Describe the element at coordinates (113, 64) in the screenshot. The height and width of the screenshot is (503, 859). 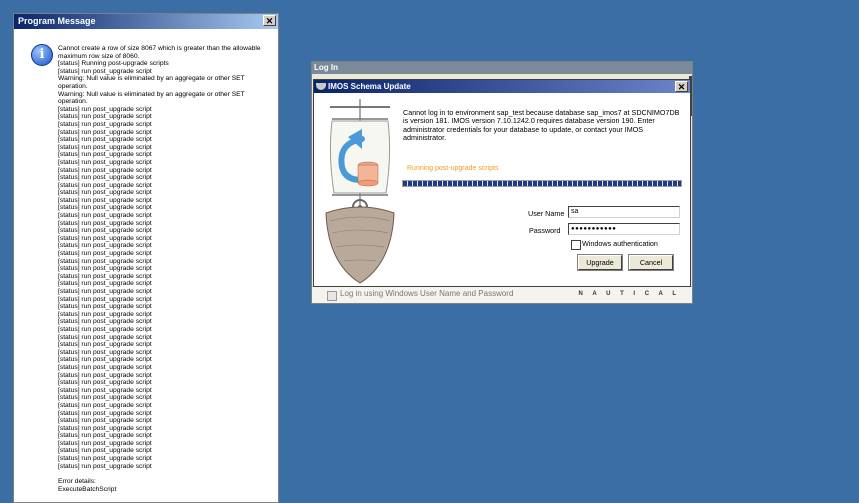
I see `log-line: [status] Running post-upgrade scripts` at that location.